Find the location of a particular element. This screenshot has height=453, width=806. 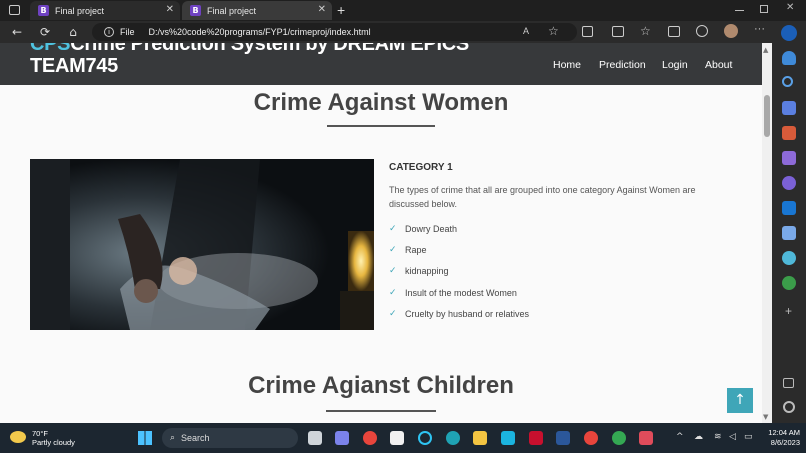

taskbar-search: ⌕ Search is located at coordinates (230, 438).